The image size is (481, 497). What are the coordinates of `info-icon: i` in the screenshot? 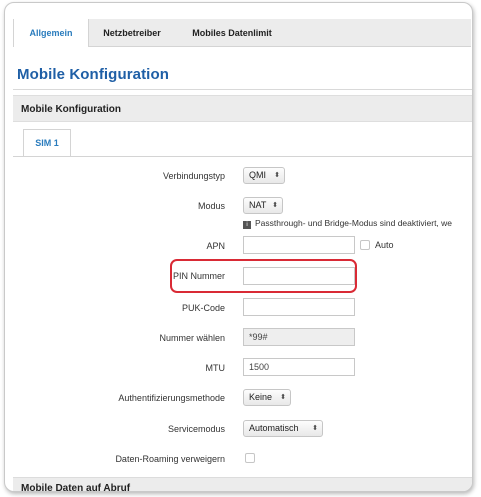 It's located at (247, 225).